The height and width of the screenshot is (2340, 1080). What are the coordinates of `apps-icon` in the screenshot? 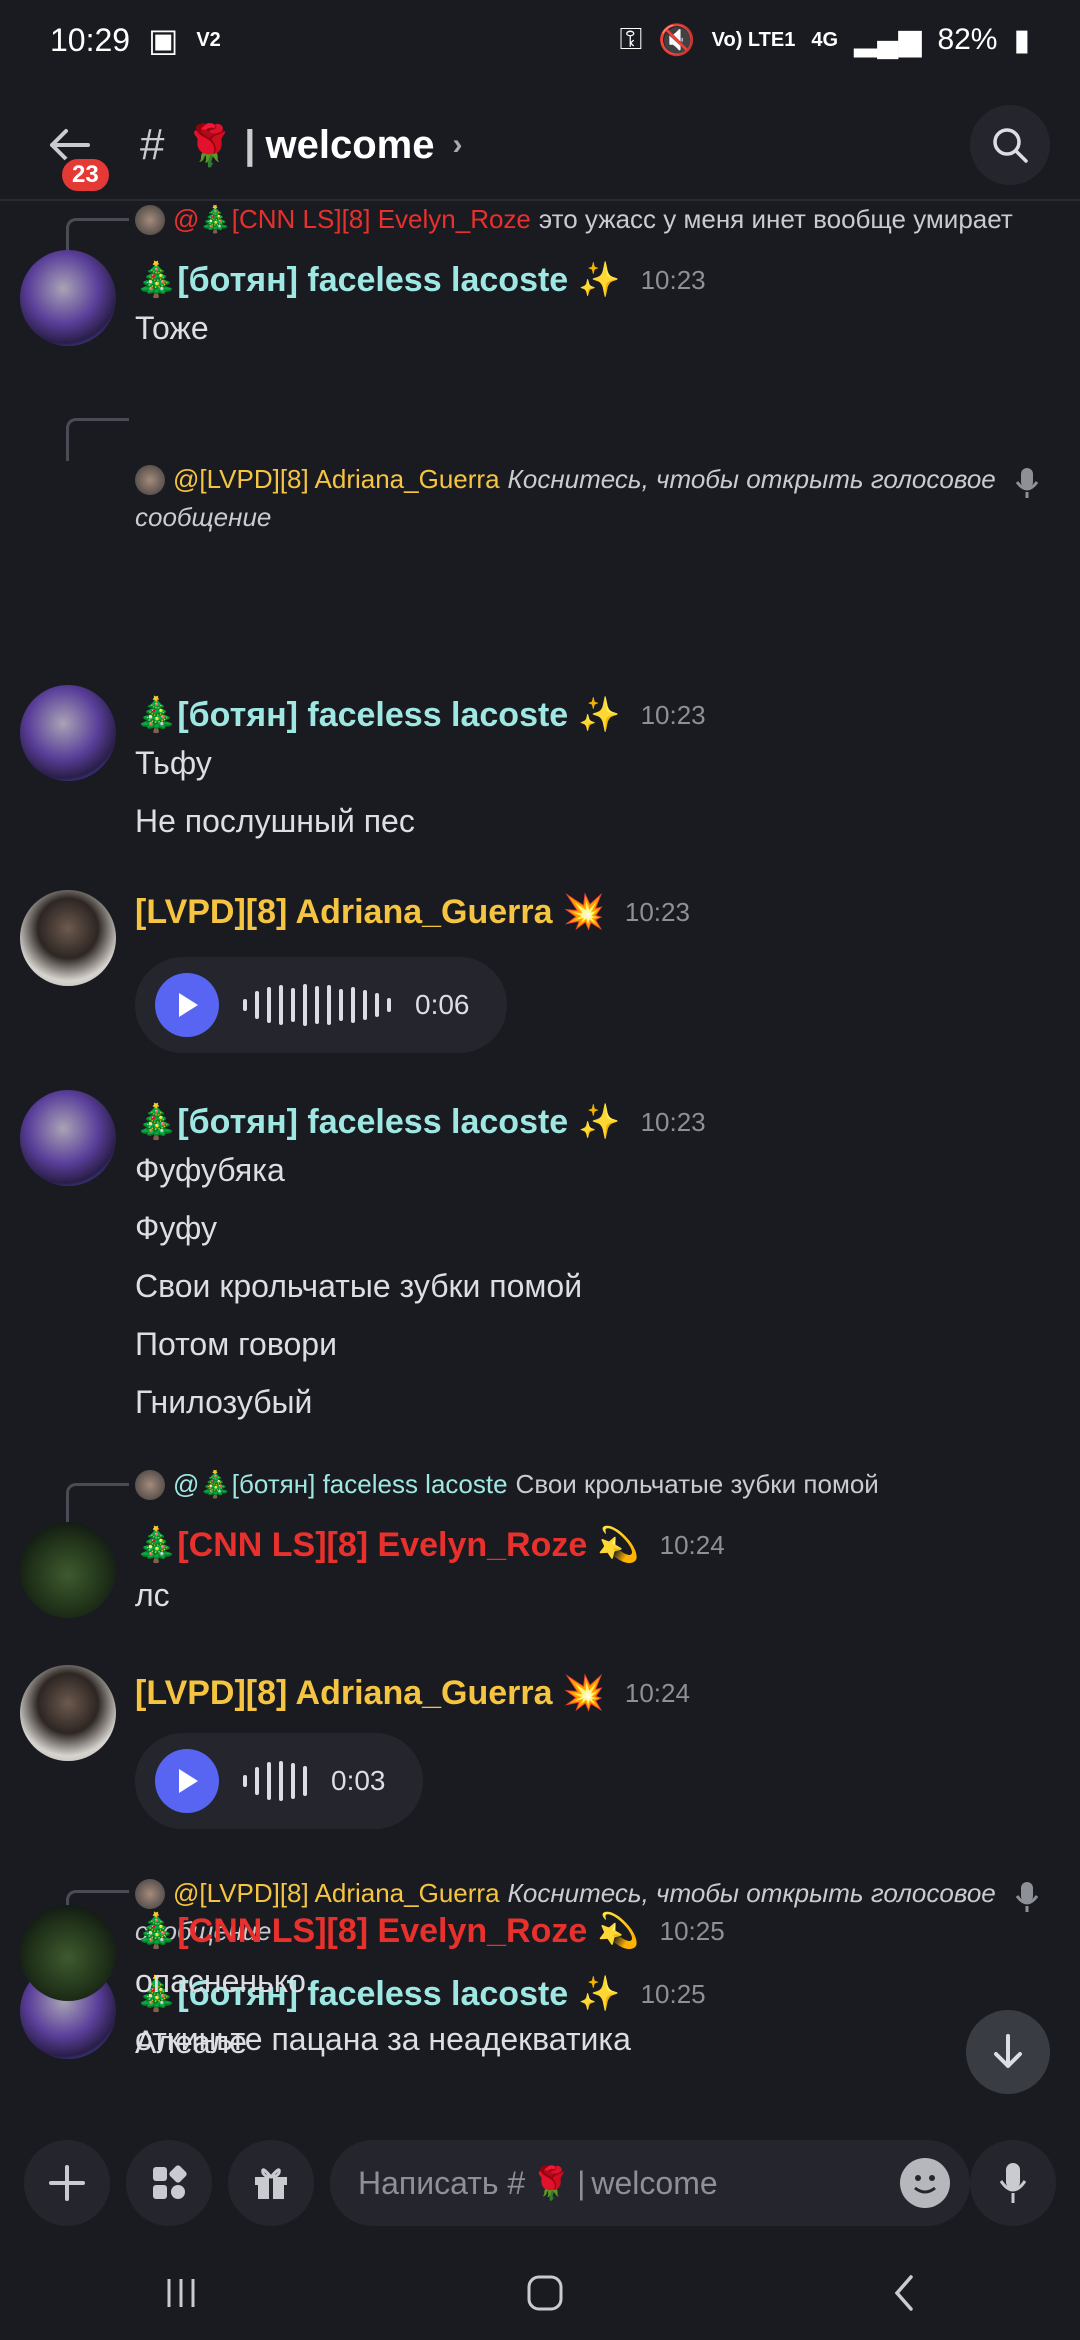 It's located at (170, 2182).